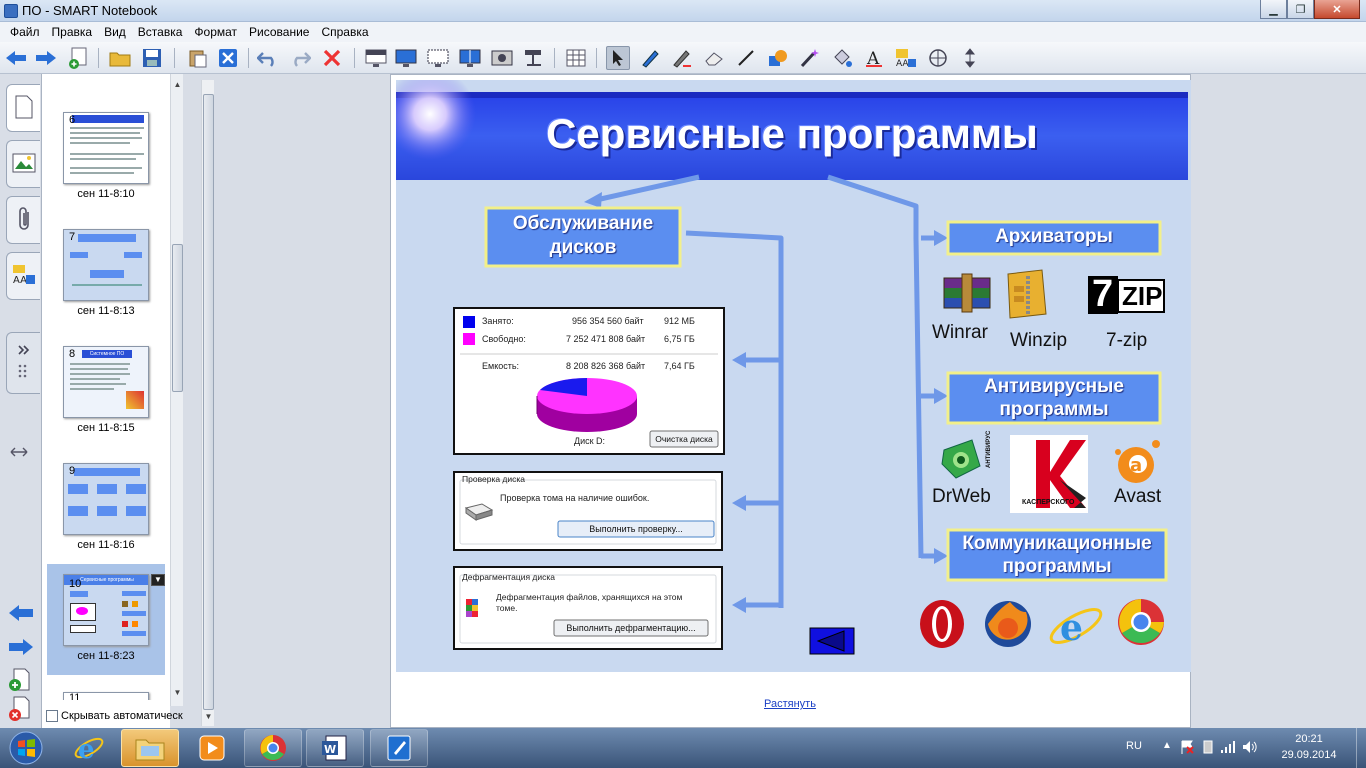  Describe the element at coordinates (21, 648) in the screenshot. I see `next-page-arrow-icon` at that location.